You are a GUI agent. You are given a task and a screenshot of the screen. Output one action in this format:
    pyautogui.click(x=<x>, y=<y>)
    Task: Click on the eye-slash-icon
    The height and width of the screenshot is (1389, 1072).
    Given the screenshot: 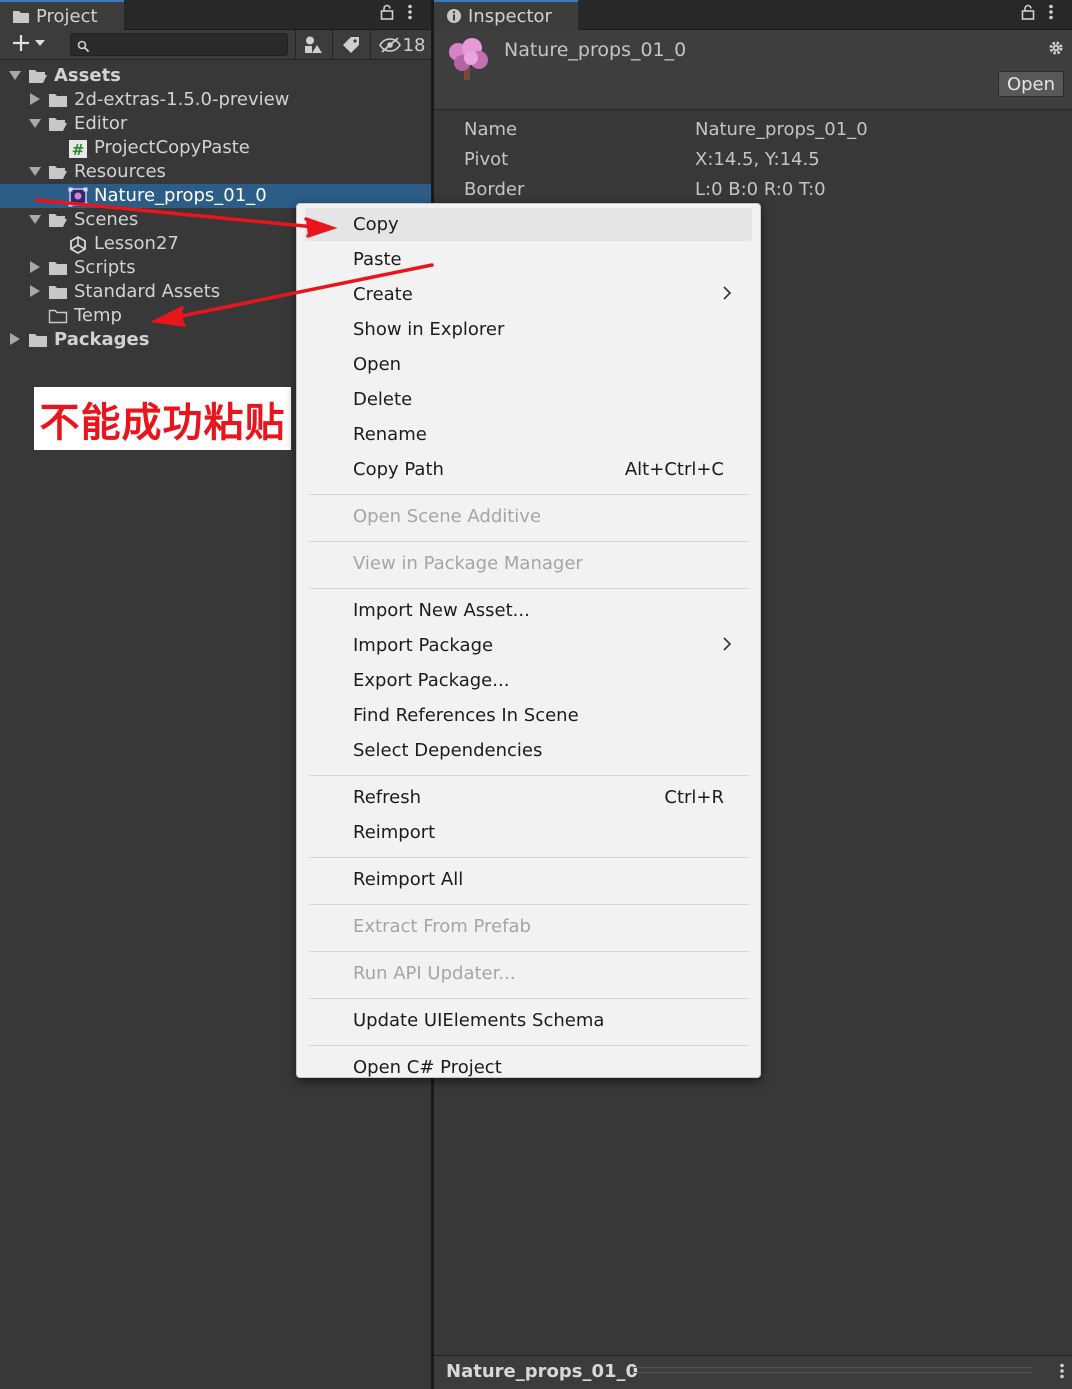 What is the action you would take?
    pyautogui.click(x=389, y=45)
    